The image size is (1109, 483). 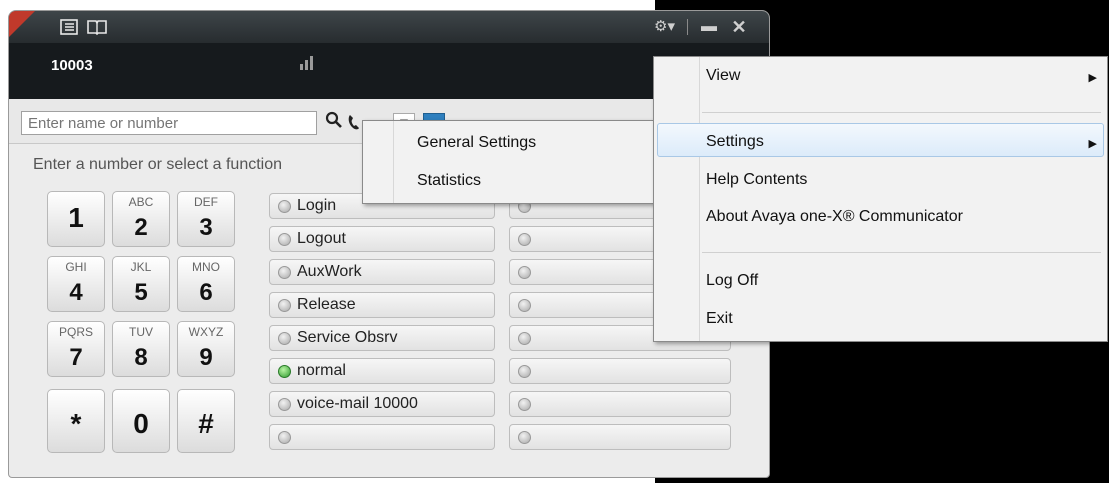 I want to click on function-label: Release, so click(x=326, y=304).